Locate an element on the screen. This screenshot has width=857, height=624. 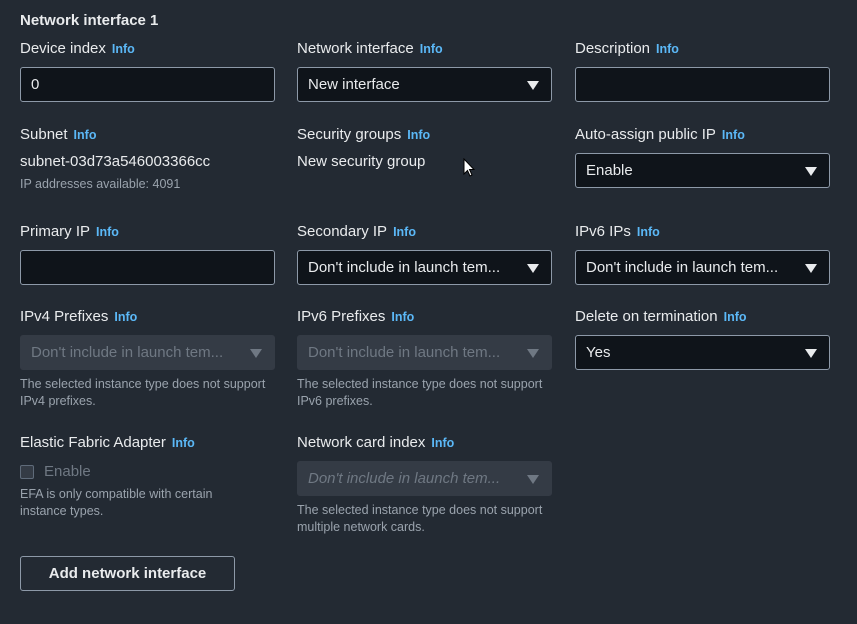
mouse-cursor-icon is located at coordinates (469, 167).